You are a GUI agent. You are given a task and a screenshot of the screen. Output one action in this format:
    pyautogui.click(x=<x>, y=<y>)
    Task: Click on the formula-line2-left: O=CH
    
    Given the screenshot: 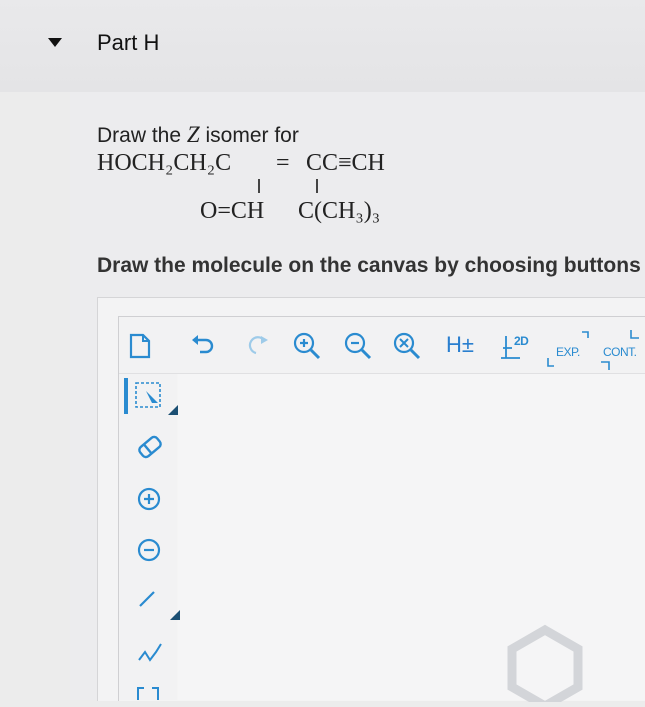 What is the action you would take?
    pyautogui.click(x=232, y=211)
    